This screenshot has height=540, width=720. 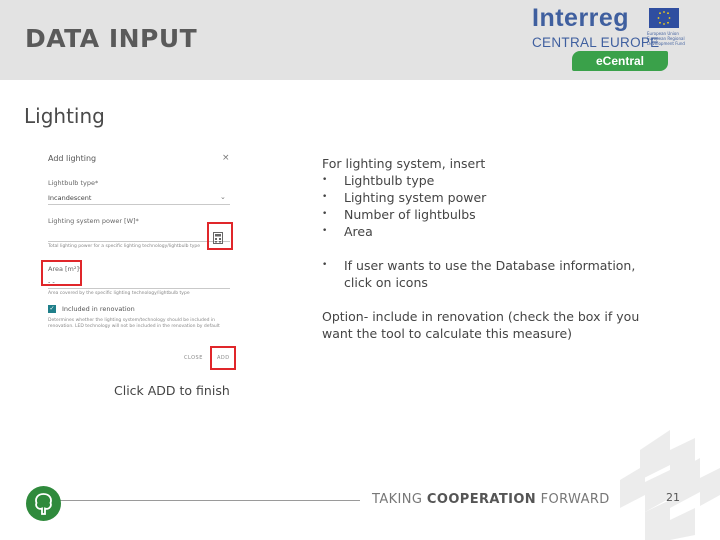 I want to click on close-icon: ×, so click(x=226, y=158).